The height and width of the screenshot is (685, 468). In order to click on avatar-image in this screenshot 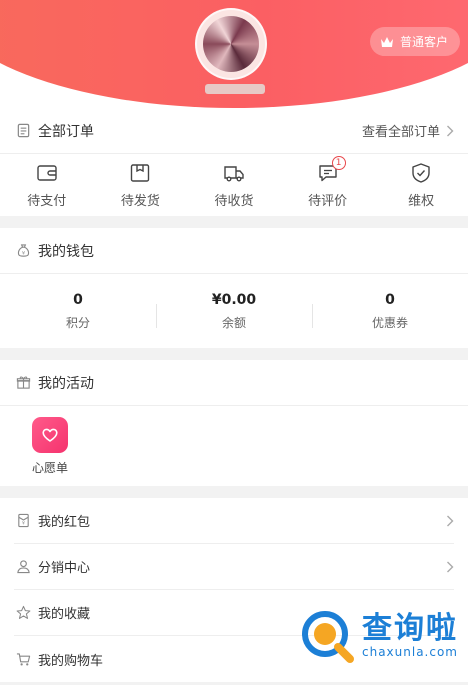, I will do `click(231, 44)`.